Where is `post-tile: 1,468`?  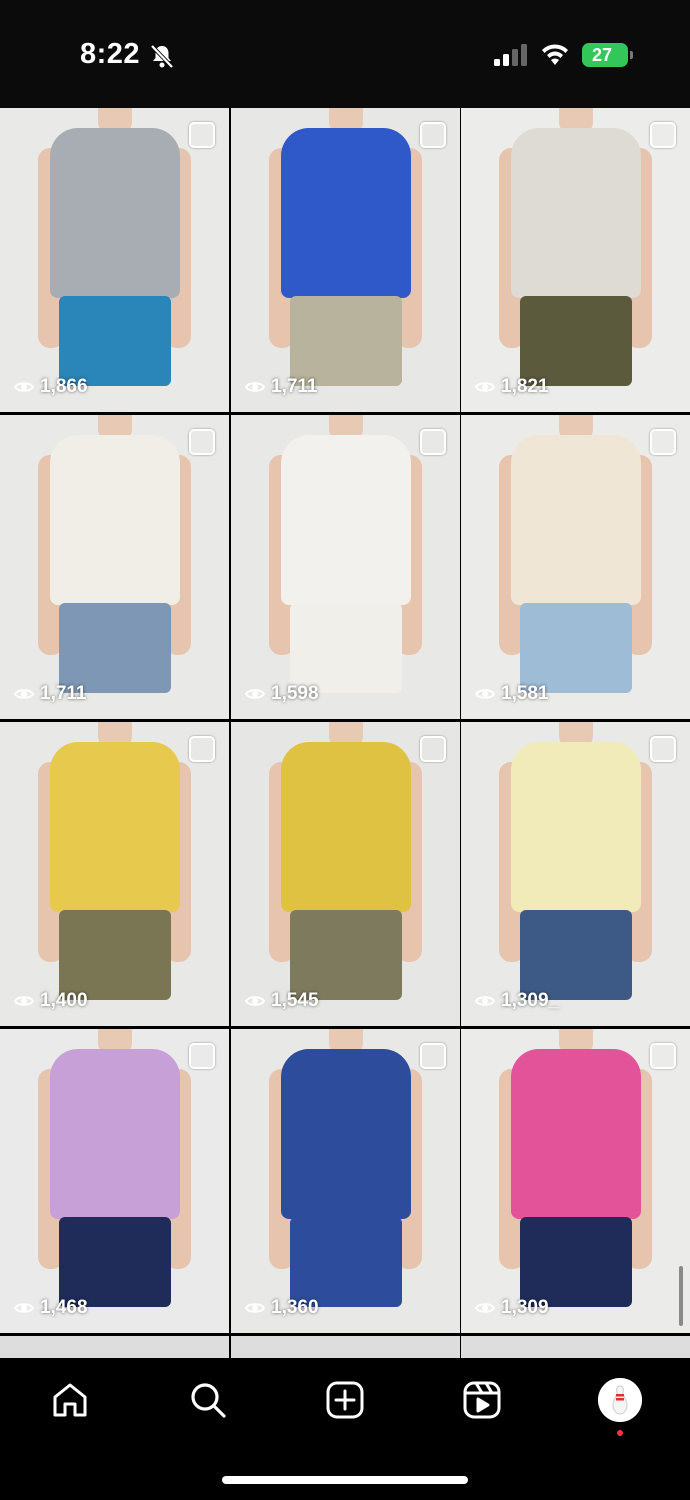
post-tile: 1,468 is located at coordinates (114, 1181).